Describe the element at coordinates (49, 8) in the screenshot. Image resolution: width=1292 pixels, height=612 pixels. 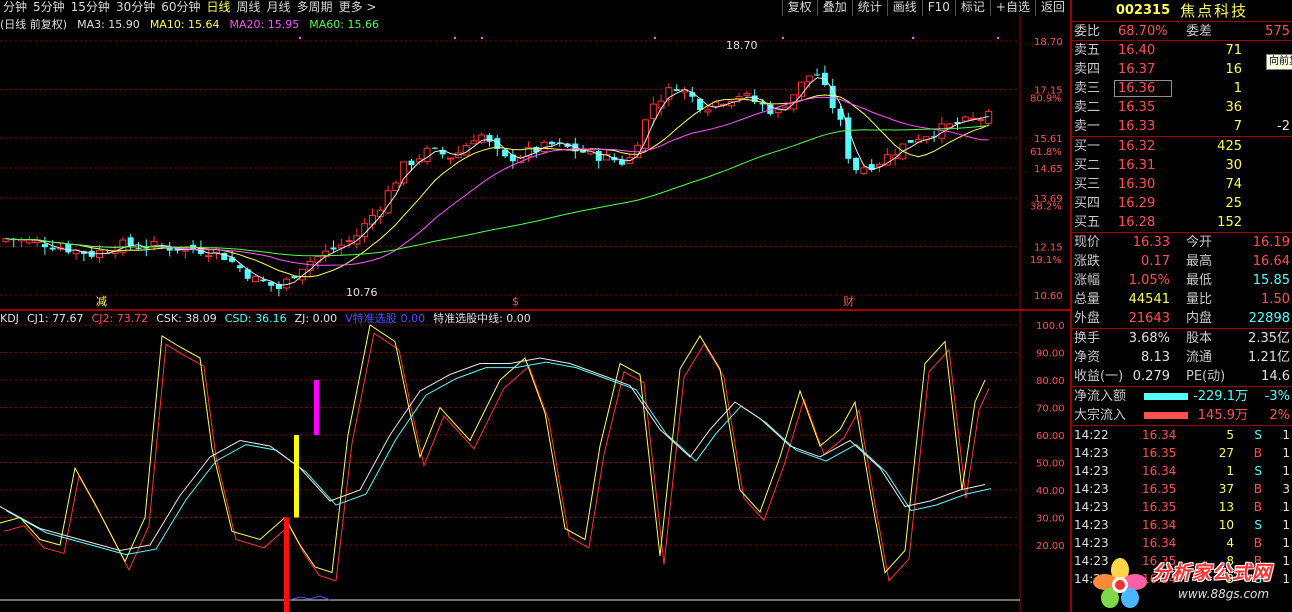
I see `period-tab-1: 5分钟` at that location.